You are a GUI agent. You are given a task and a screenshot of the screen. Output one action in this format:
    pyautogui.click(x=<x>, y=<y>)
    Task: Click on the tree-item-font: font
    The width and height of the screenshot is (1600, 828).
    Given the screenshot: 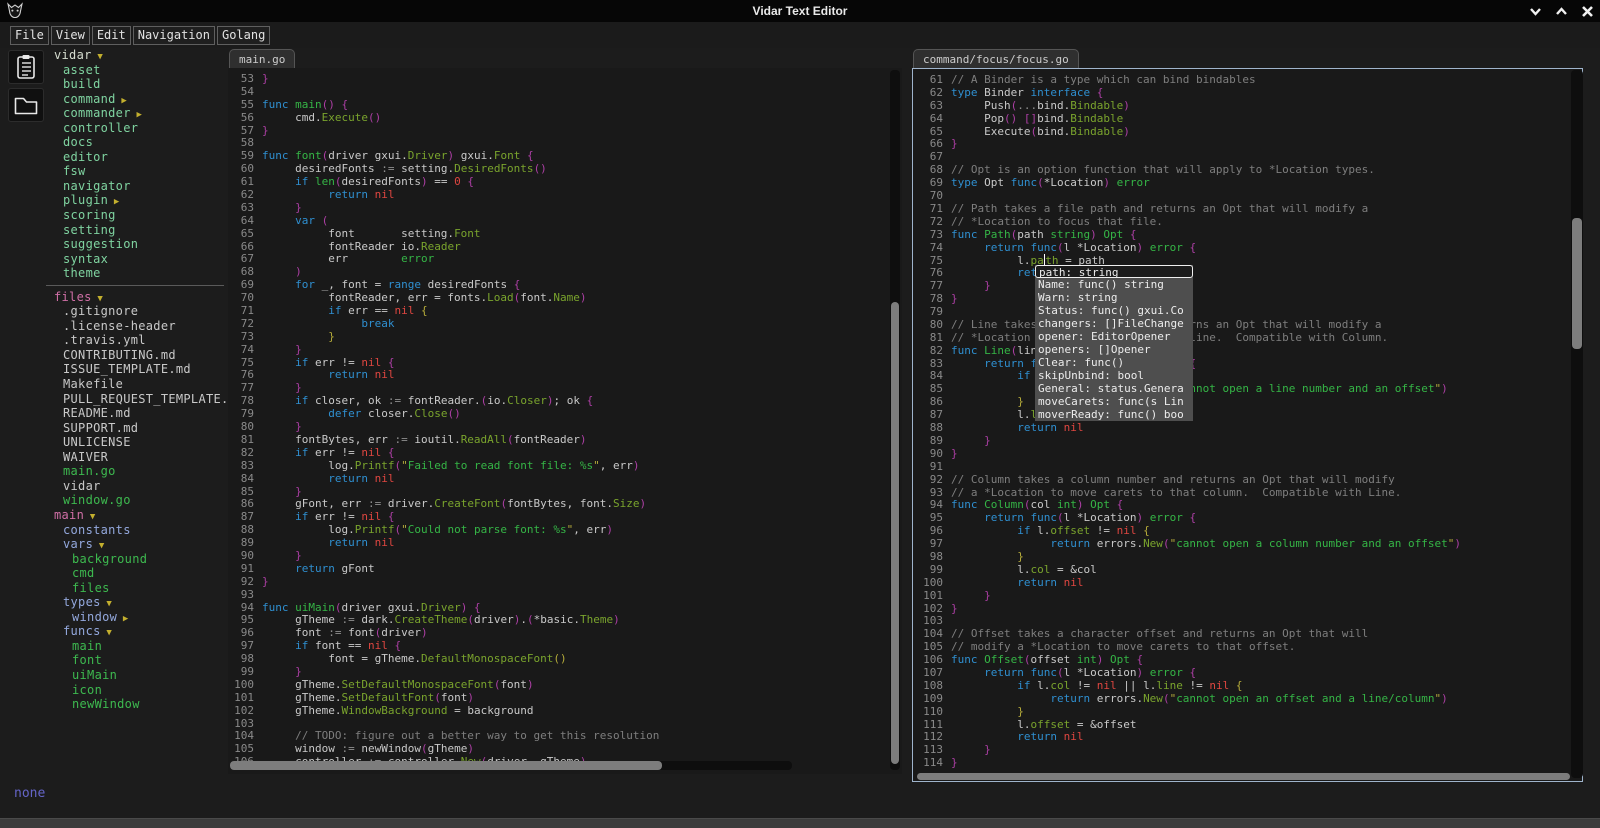 What is the action you would take?
    pyautogui.click(x=138, y=660)
    